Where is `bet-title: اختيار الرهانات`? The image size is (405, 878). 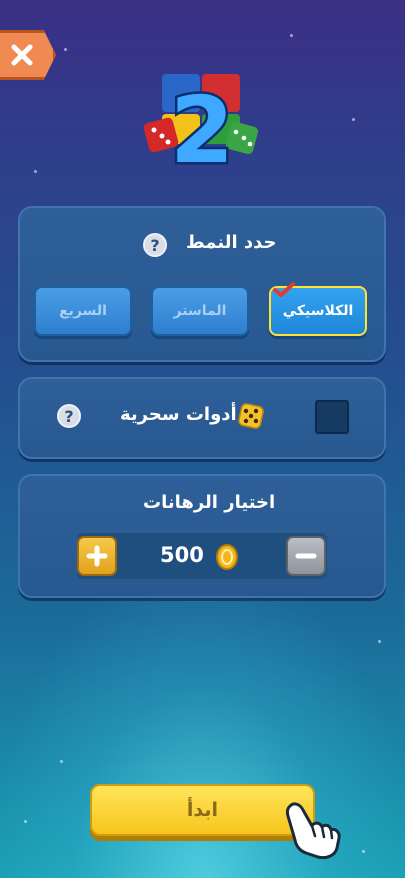 bet-title: اختيار الرهانات is located at coordinates (209, 502).